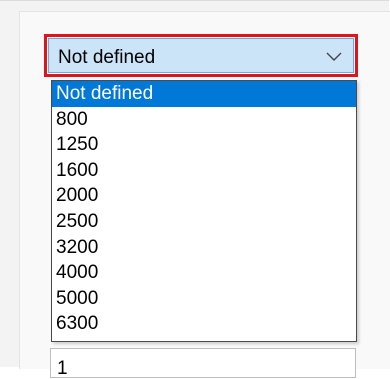  I want to click on dropdown-option: 2500, so click(204, 222).